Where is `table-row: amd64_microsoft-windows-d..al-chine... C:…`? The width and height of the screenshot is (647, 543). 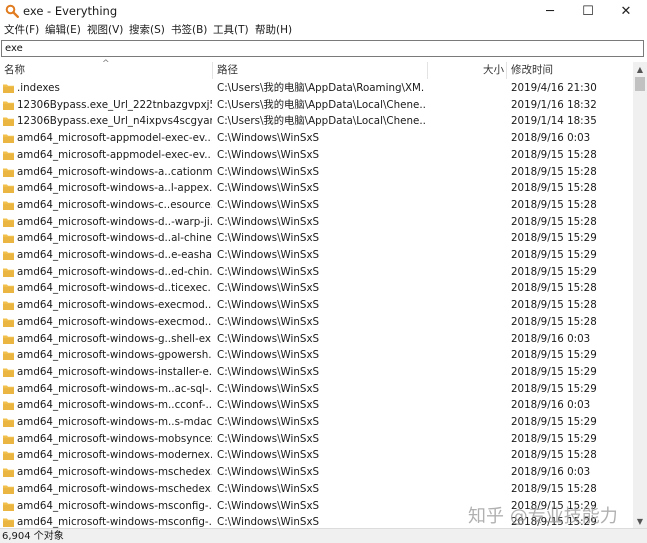
table-row: amd64_microsoft-windows-d..al-chine... C:… is located at coordinates (316, 238).